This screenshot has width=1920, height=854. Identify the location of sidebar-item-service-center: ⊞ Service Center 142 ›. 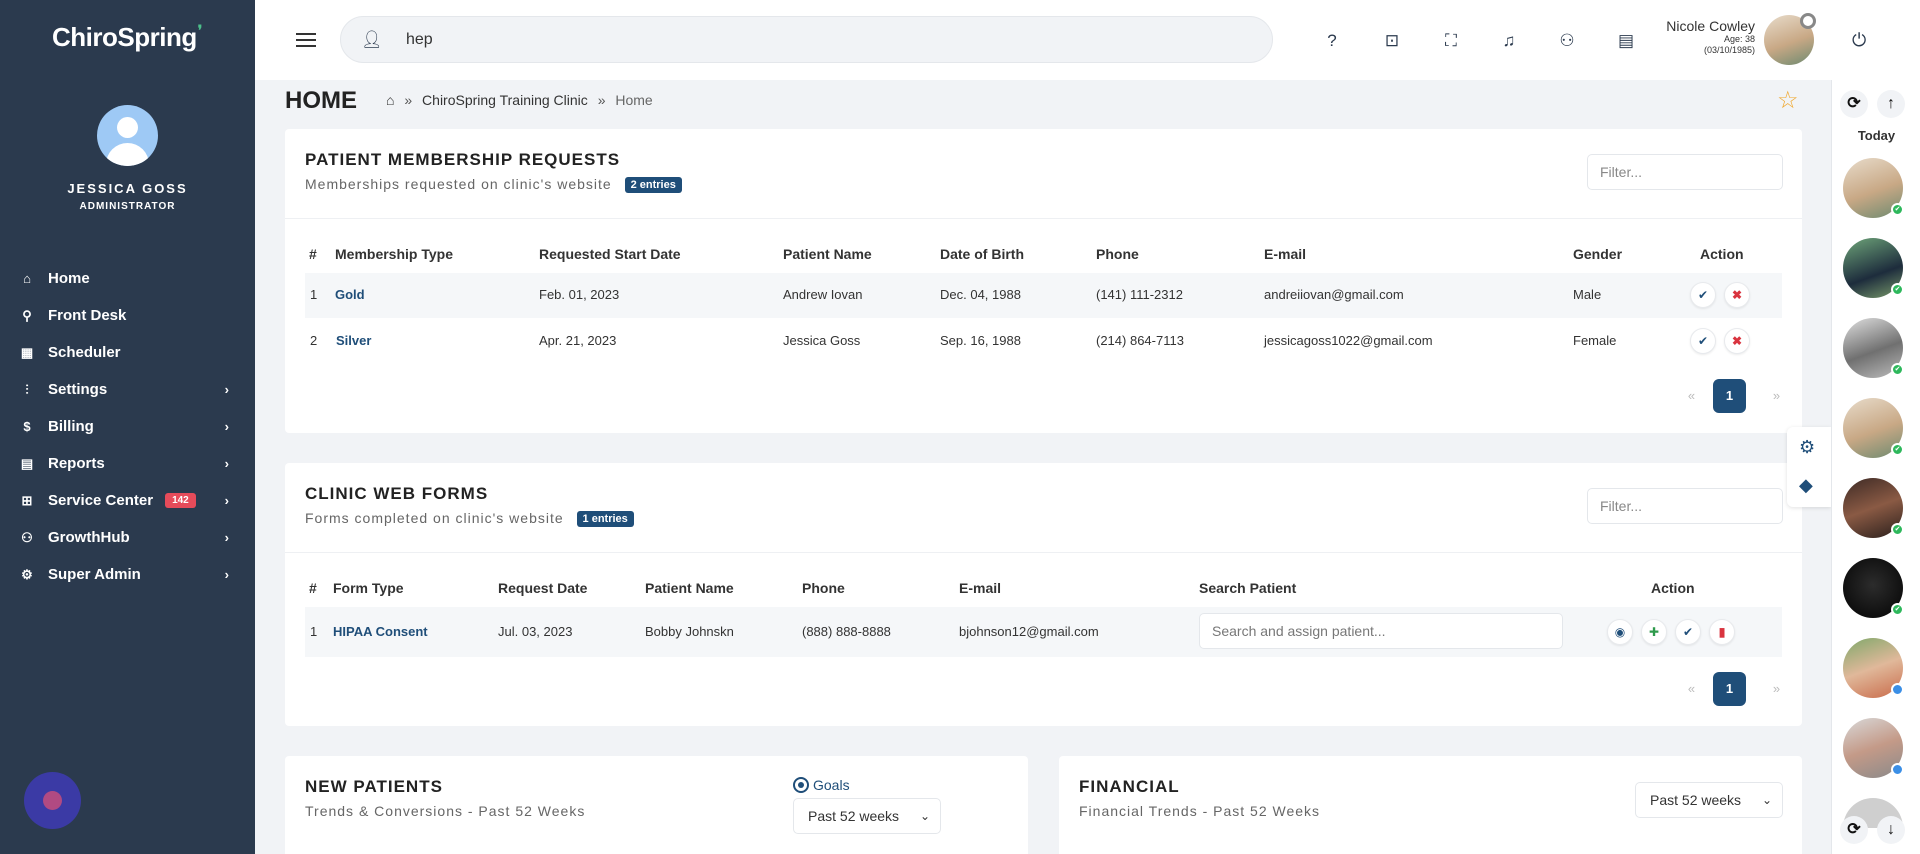
(127, 500).